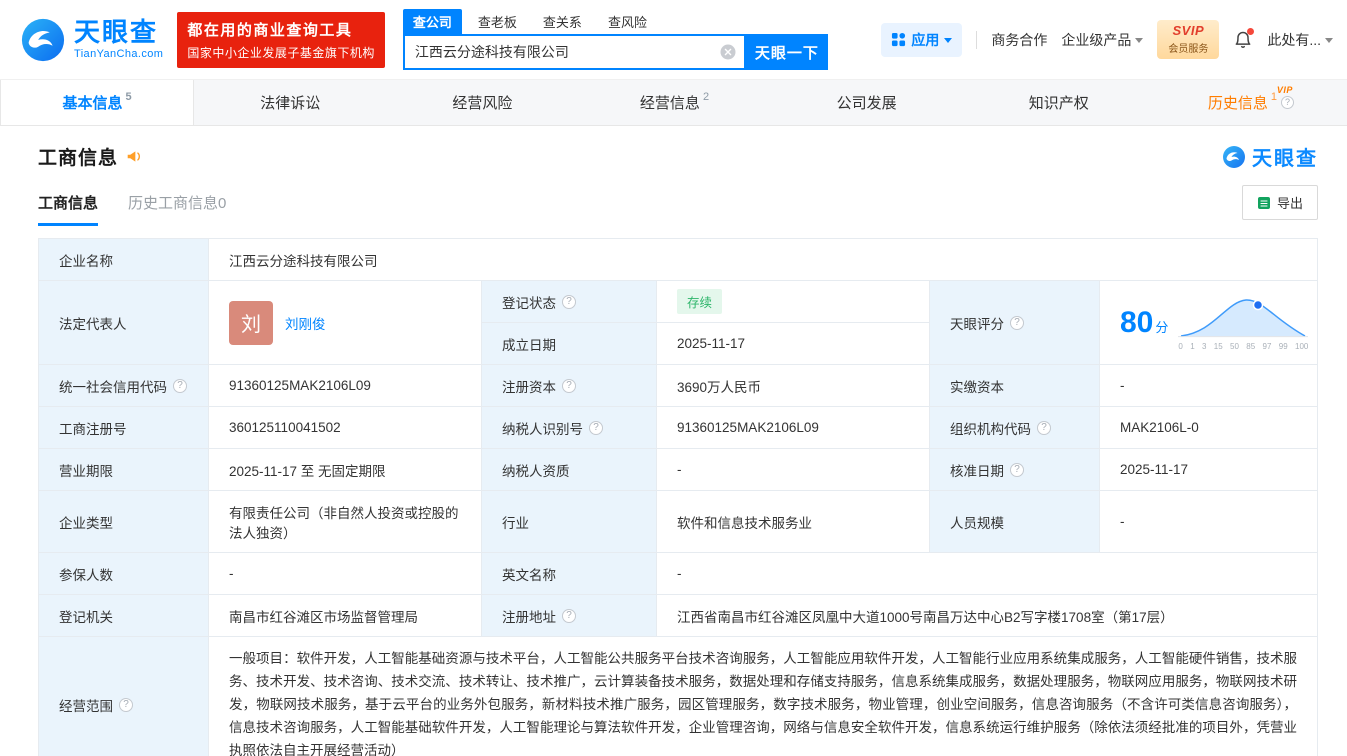 The width and height of the screenshot is (1347, 756). I want to click on approval-date-label: 核准日期?, so click(1014, 469).